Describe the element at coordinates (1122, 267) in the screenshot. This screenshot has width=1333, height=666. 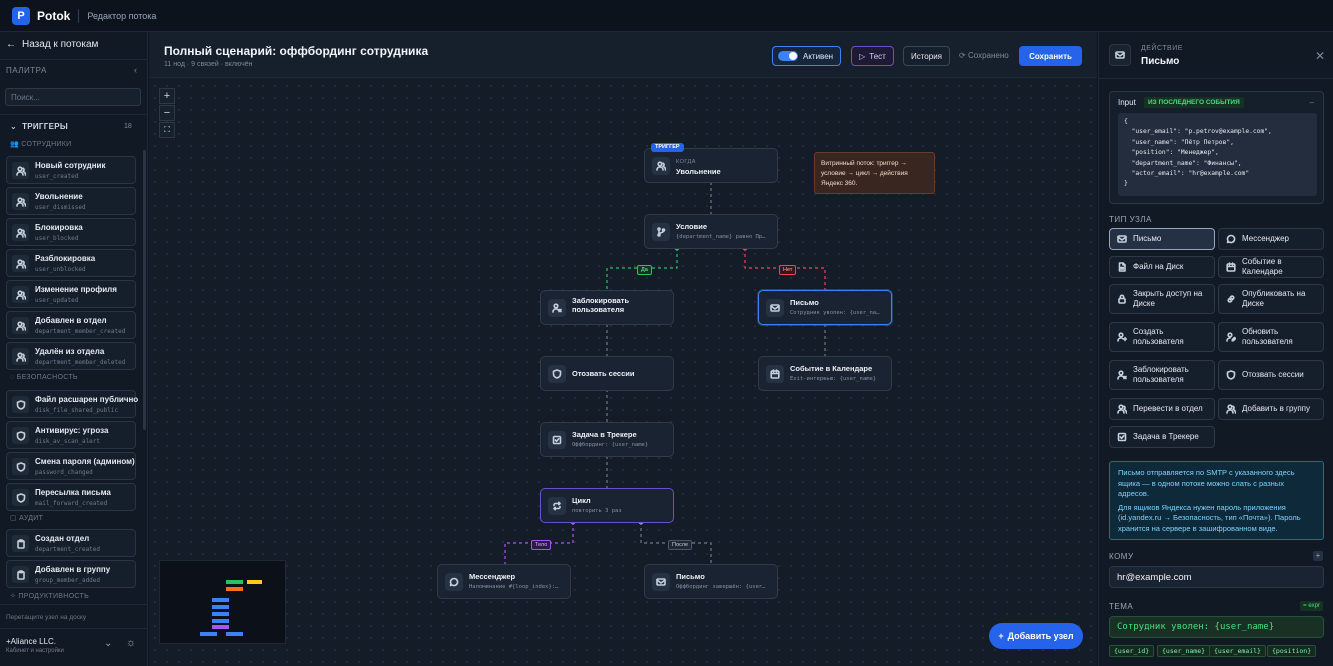
I see `file-icon` at that location.